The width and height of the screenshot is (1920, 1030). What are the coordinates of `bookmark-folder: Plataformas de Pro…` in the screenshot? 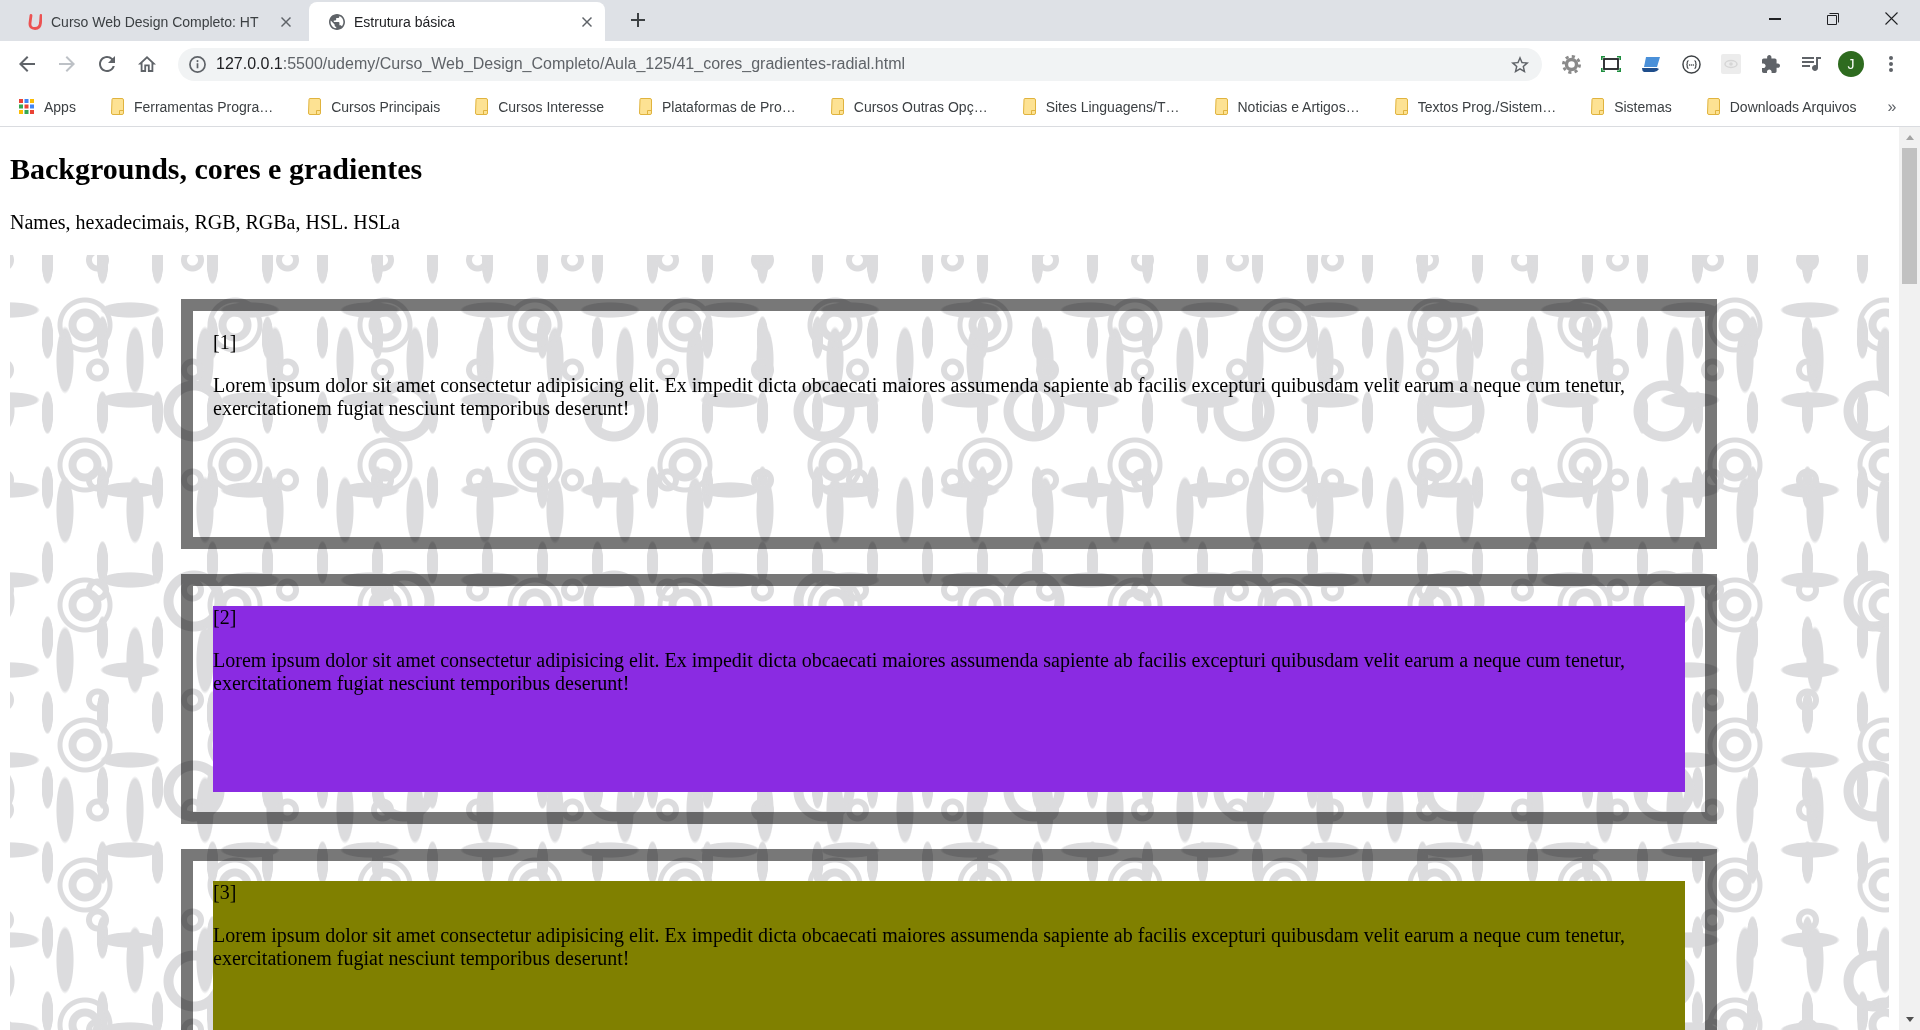 It's located at (717, 106).